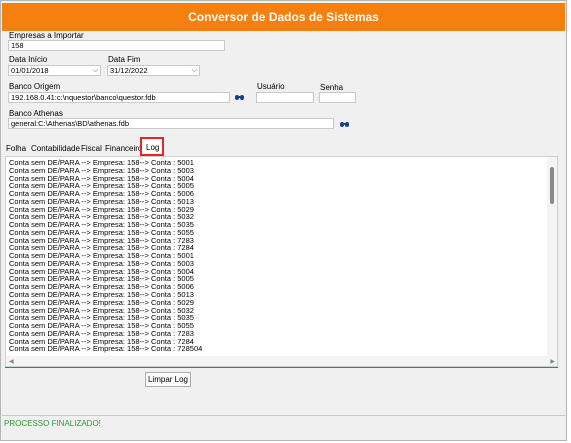 The width and height of the screenshot is (571, 443). Describe the element at coordinates (283, 415) in the screenshot. I see `status-divider` at that location.